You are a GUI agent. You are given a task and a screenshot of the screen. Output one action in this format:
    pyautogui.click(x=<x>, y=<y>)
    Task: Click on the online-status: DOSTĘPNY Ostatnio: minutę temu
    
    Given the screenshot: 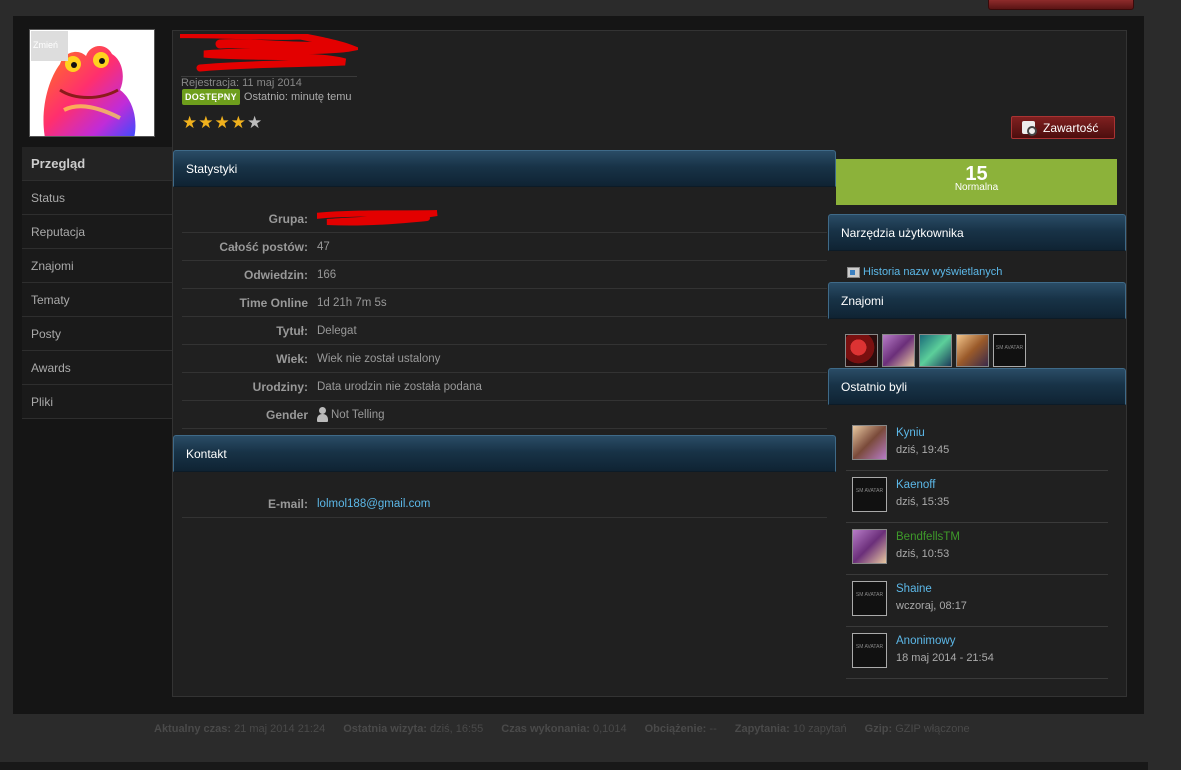 What is the action you would take?
    pyautogui.click(x=267, y=97)
    